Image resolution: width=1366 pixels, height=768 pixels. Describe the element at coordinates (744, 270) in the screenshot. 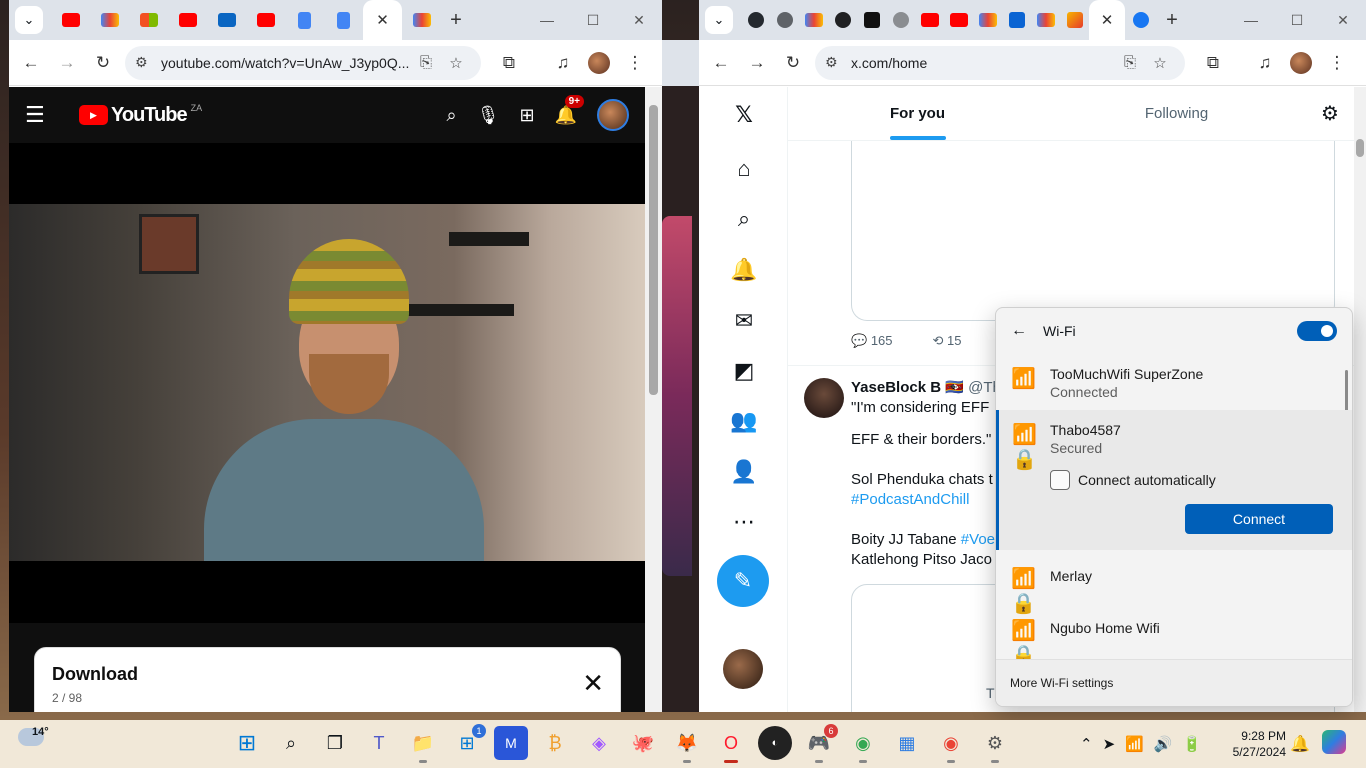

I see `notifications-icon: 🔔` at that location.